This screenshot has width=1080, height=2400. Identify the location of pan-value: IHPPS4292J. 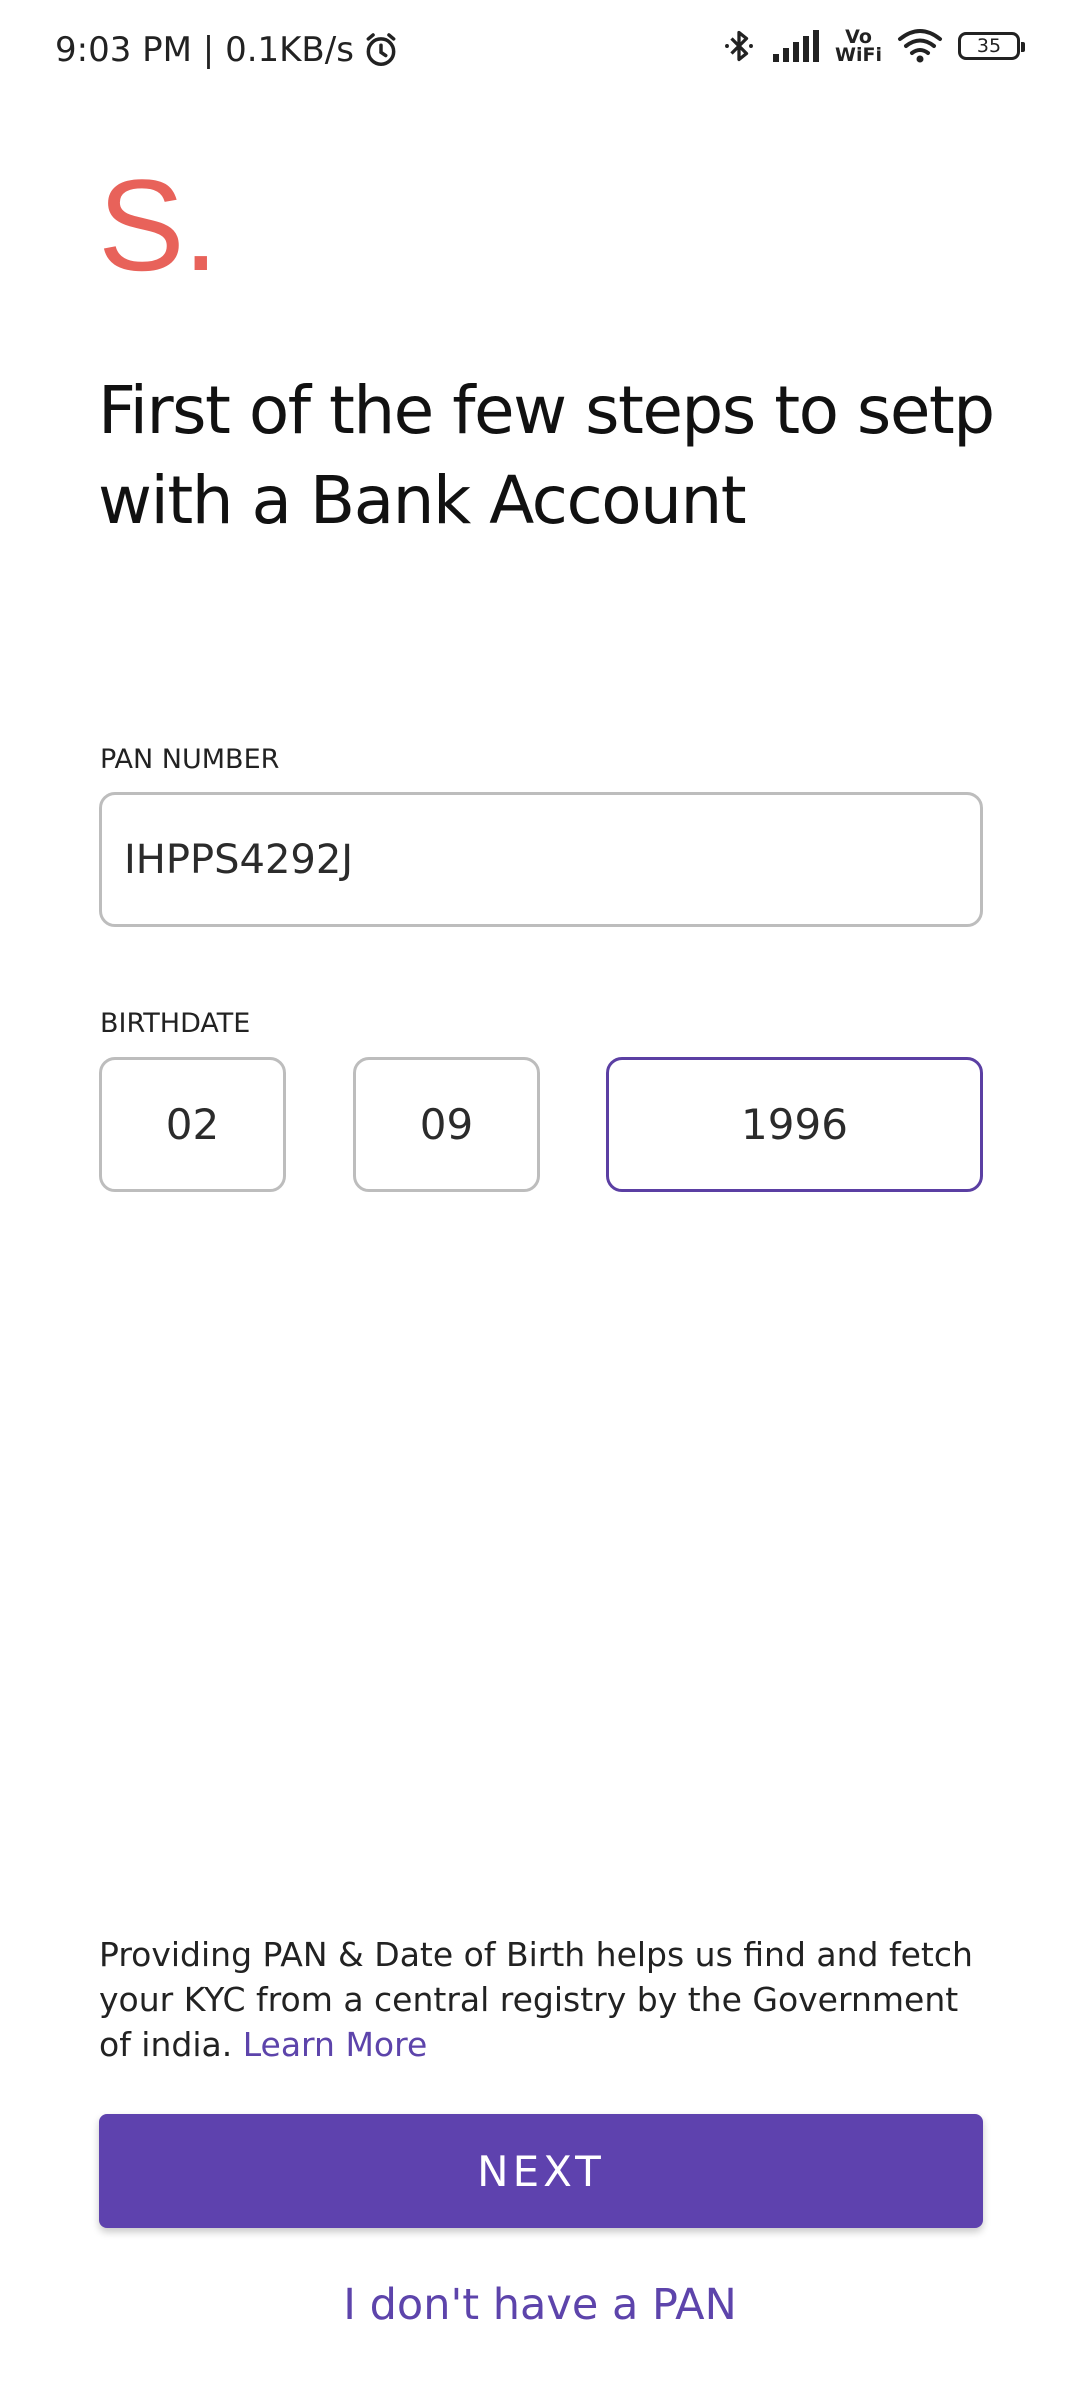
(239, 859).